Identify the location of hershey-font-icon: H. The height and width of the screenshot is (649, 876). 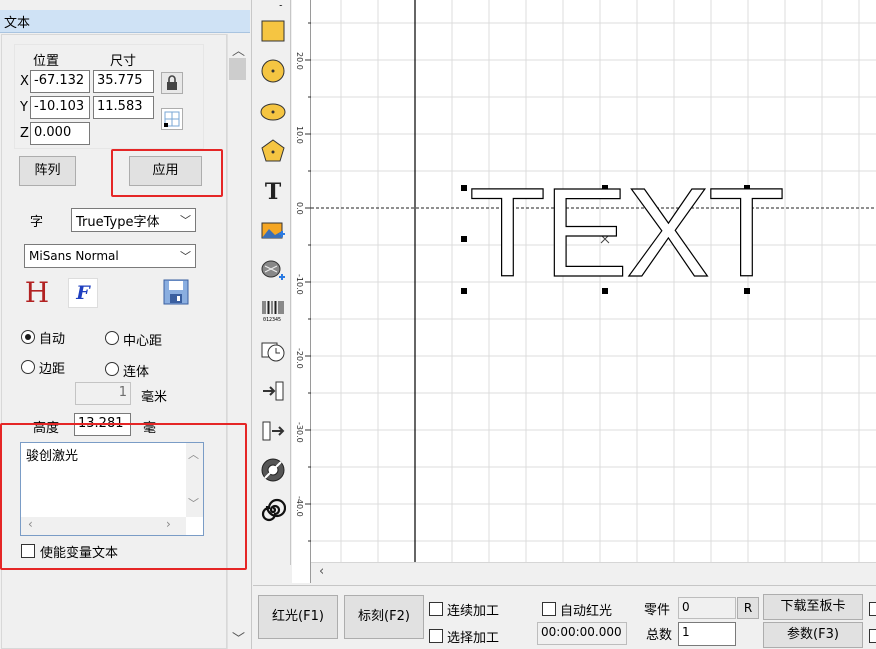
(37, 293).